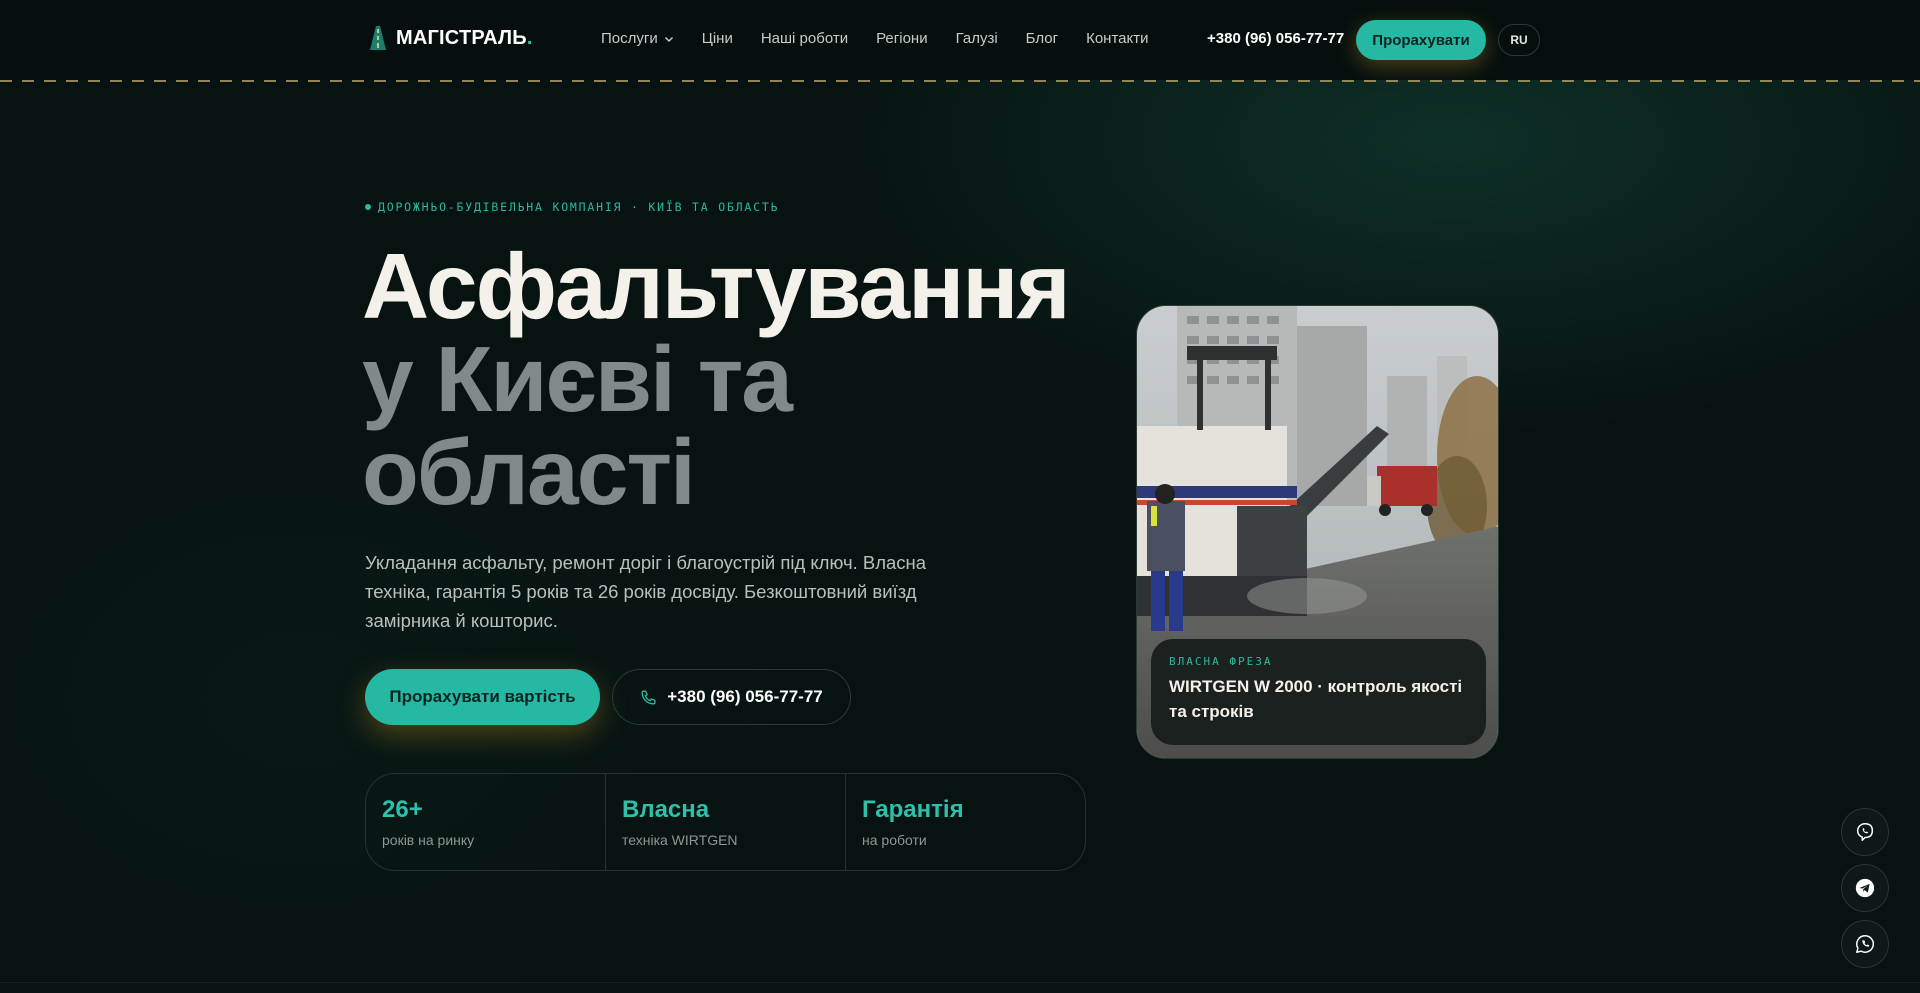 The image size is (1920, 993). Describe the element at coordinates (1421, 40) in the screenshot. I see `header-calculate-button: Прорахувати` at that location.